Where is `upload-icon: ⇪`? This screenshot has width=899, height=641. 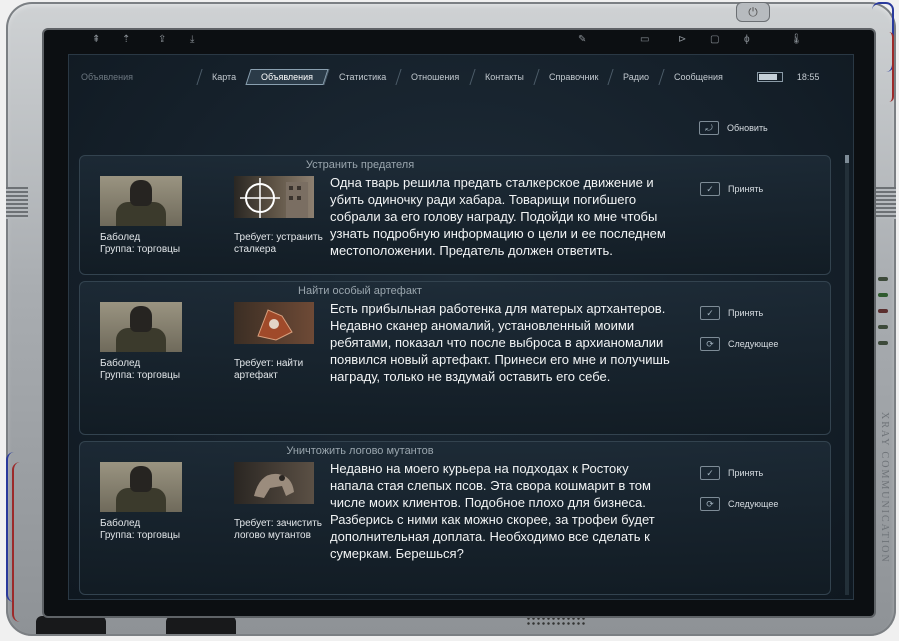
upload-icon: ⇪ is located at coordinates (162, 39).